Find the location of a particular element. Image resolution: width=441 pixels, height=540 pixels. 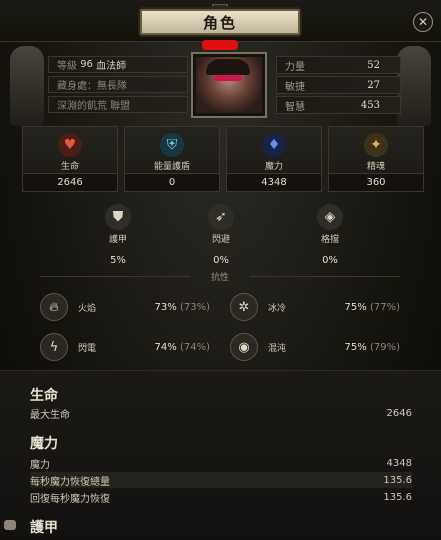

detail-row-mana-regen-total: 每秒魔力恢復總量 135.6 is located at coordinates (221, 480).